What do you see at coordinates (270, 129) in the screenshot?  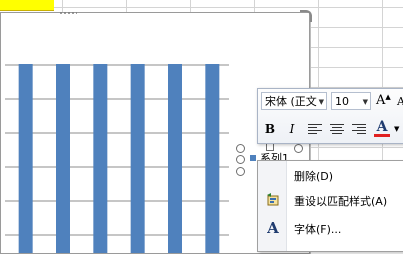 I see `bold-button: B` at bounding box center [270, 129].